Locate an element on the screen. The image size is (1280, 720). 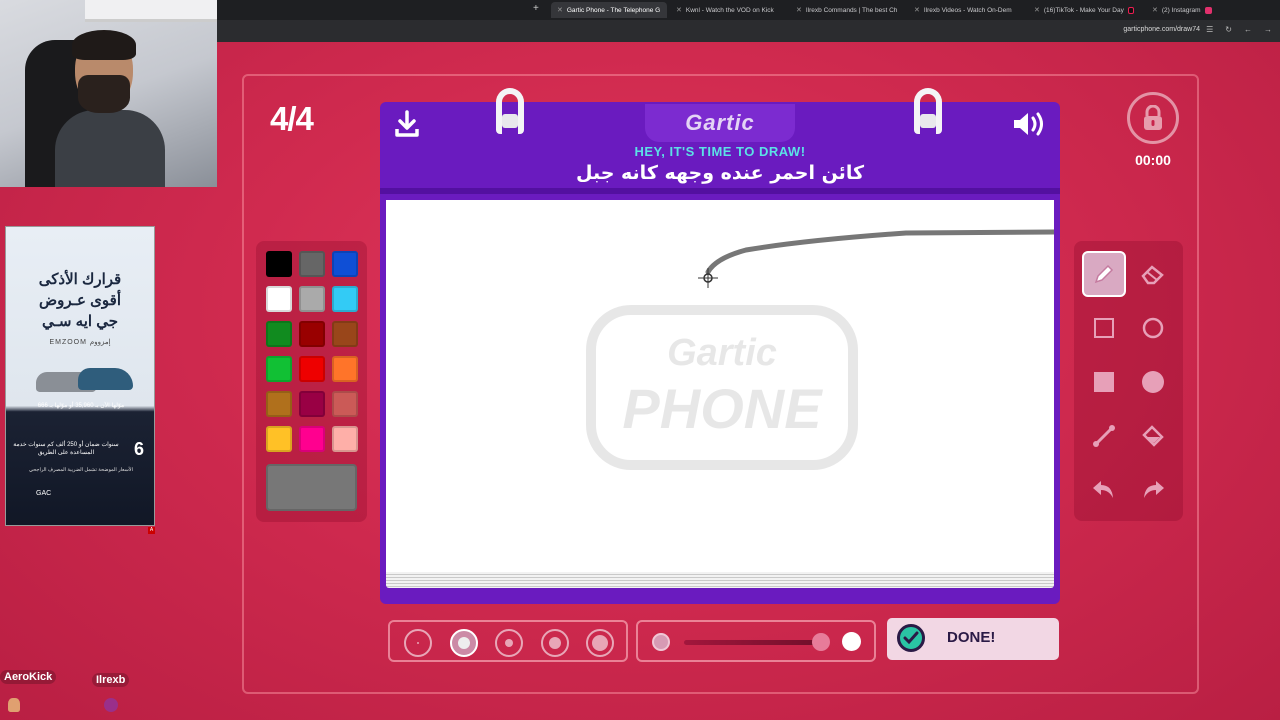
color-swatch-light-pink is located at coordinates (345, 439).